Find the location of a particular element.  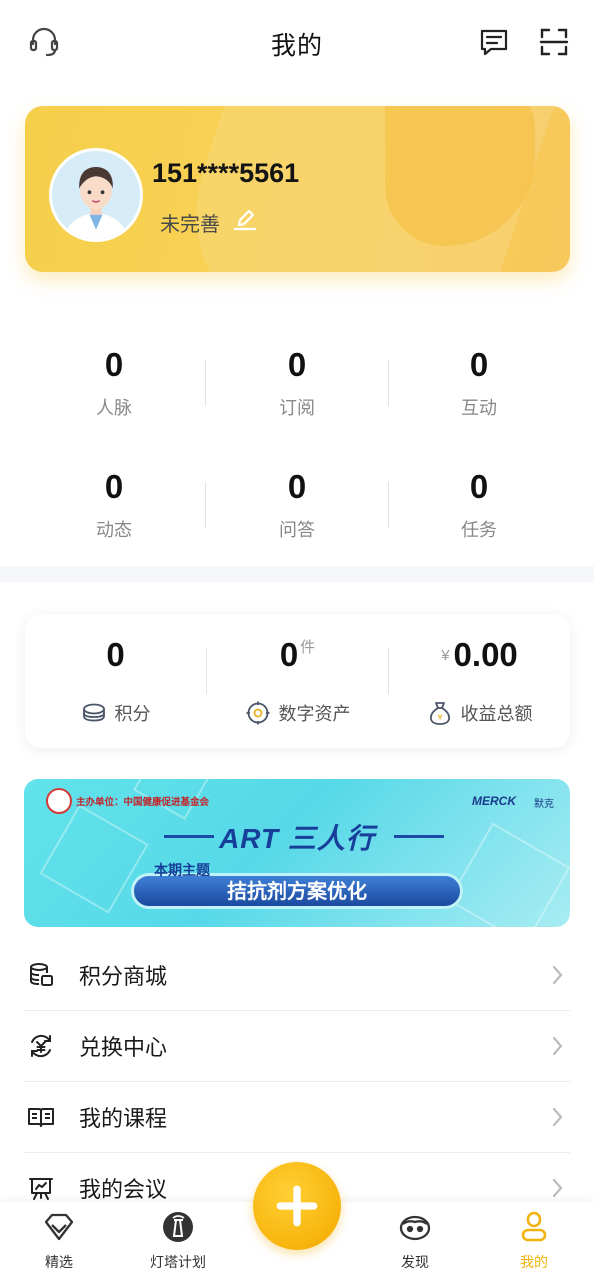

assets-label: 数字资产 is located at coordinates (314, 714).